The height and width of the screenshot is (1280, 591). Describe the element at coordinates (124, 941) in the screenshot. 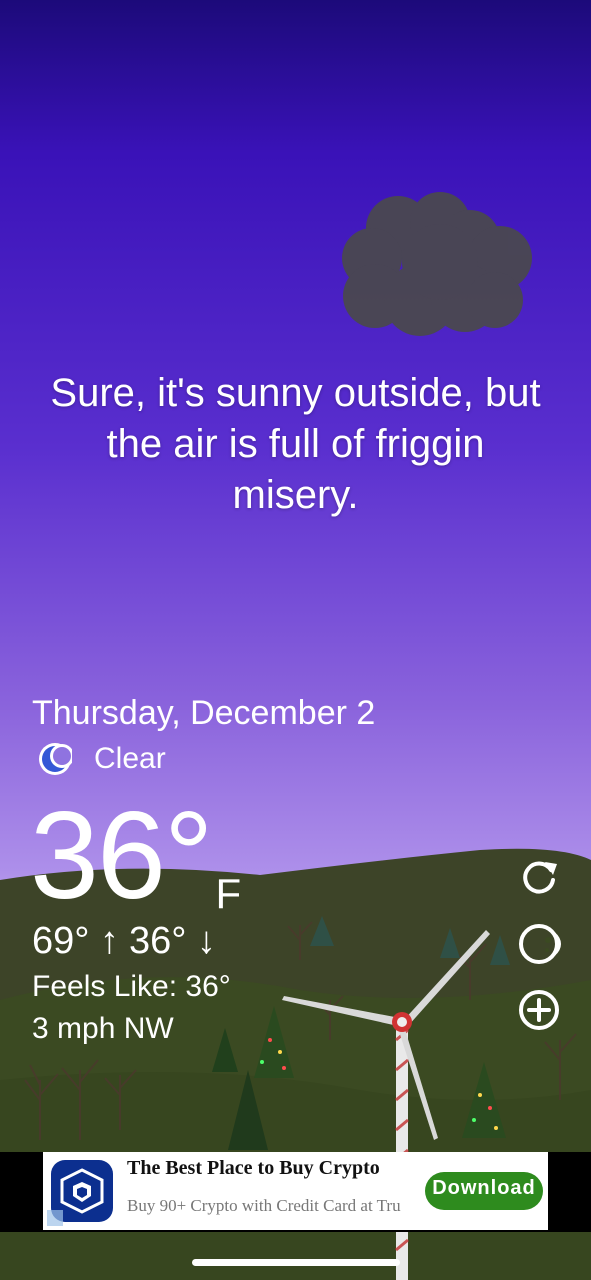

I see `high-low: 69° ↑ 36° ↓` at that location.